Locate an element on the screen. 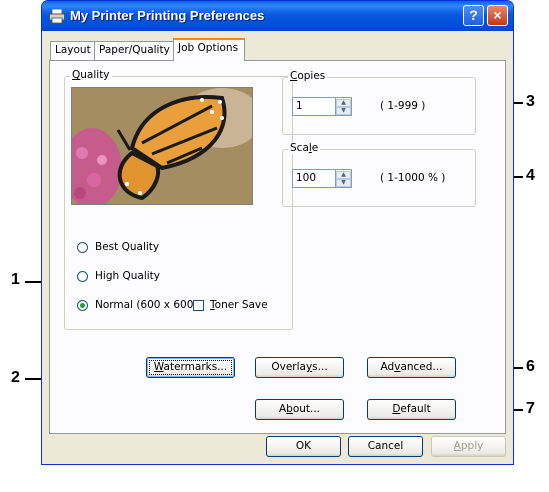 Image resolution: width=549 pixels, height=492 pixels. callout-7: 7 is located at coordinates (530, 408).